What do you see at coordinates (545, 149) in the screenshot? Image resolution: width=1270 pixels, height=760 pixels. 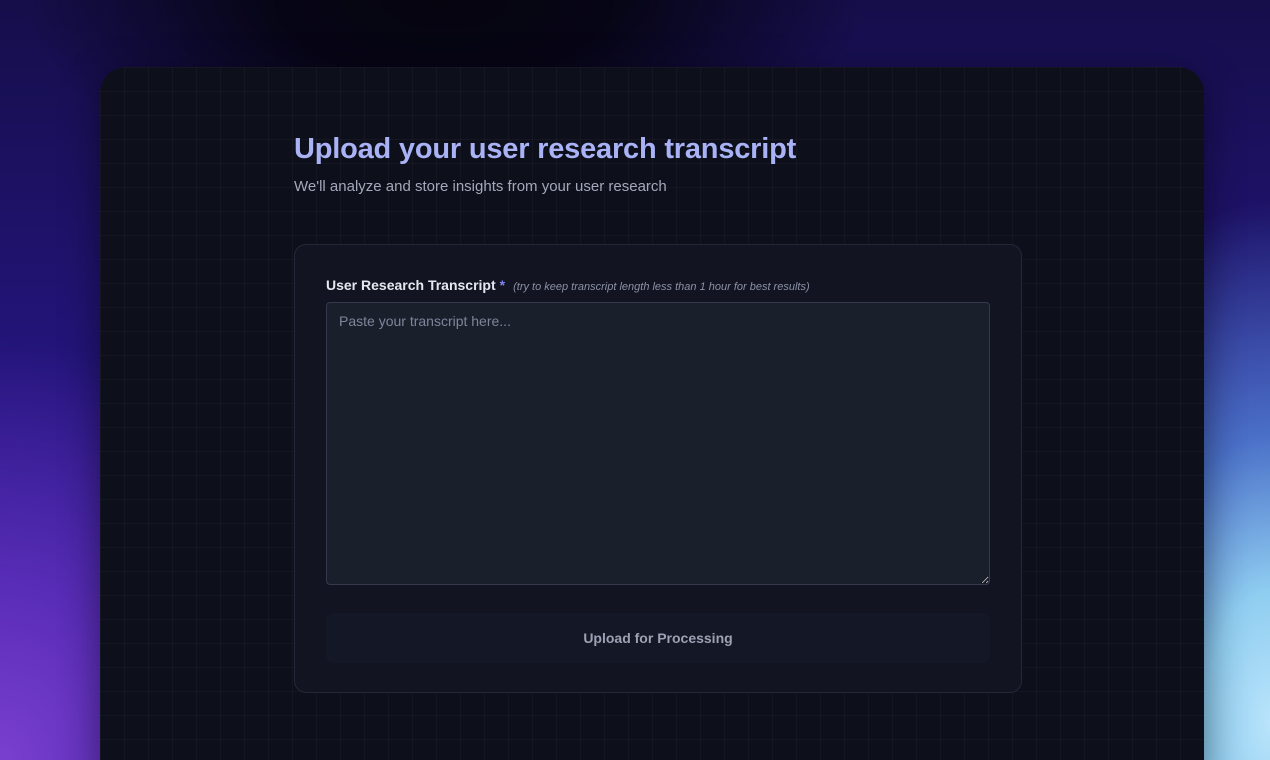 I see `page-title: Upload your user research transcript` at bounding box center [545, 149].